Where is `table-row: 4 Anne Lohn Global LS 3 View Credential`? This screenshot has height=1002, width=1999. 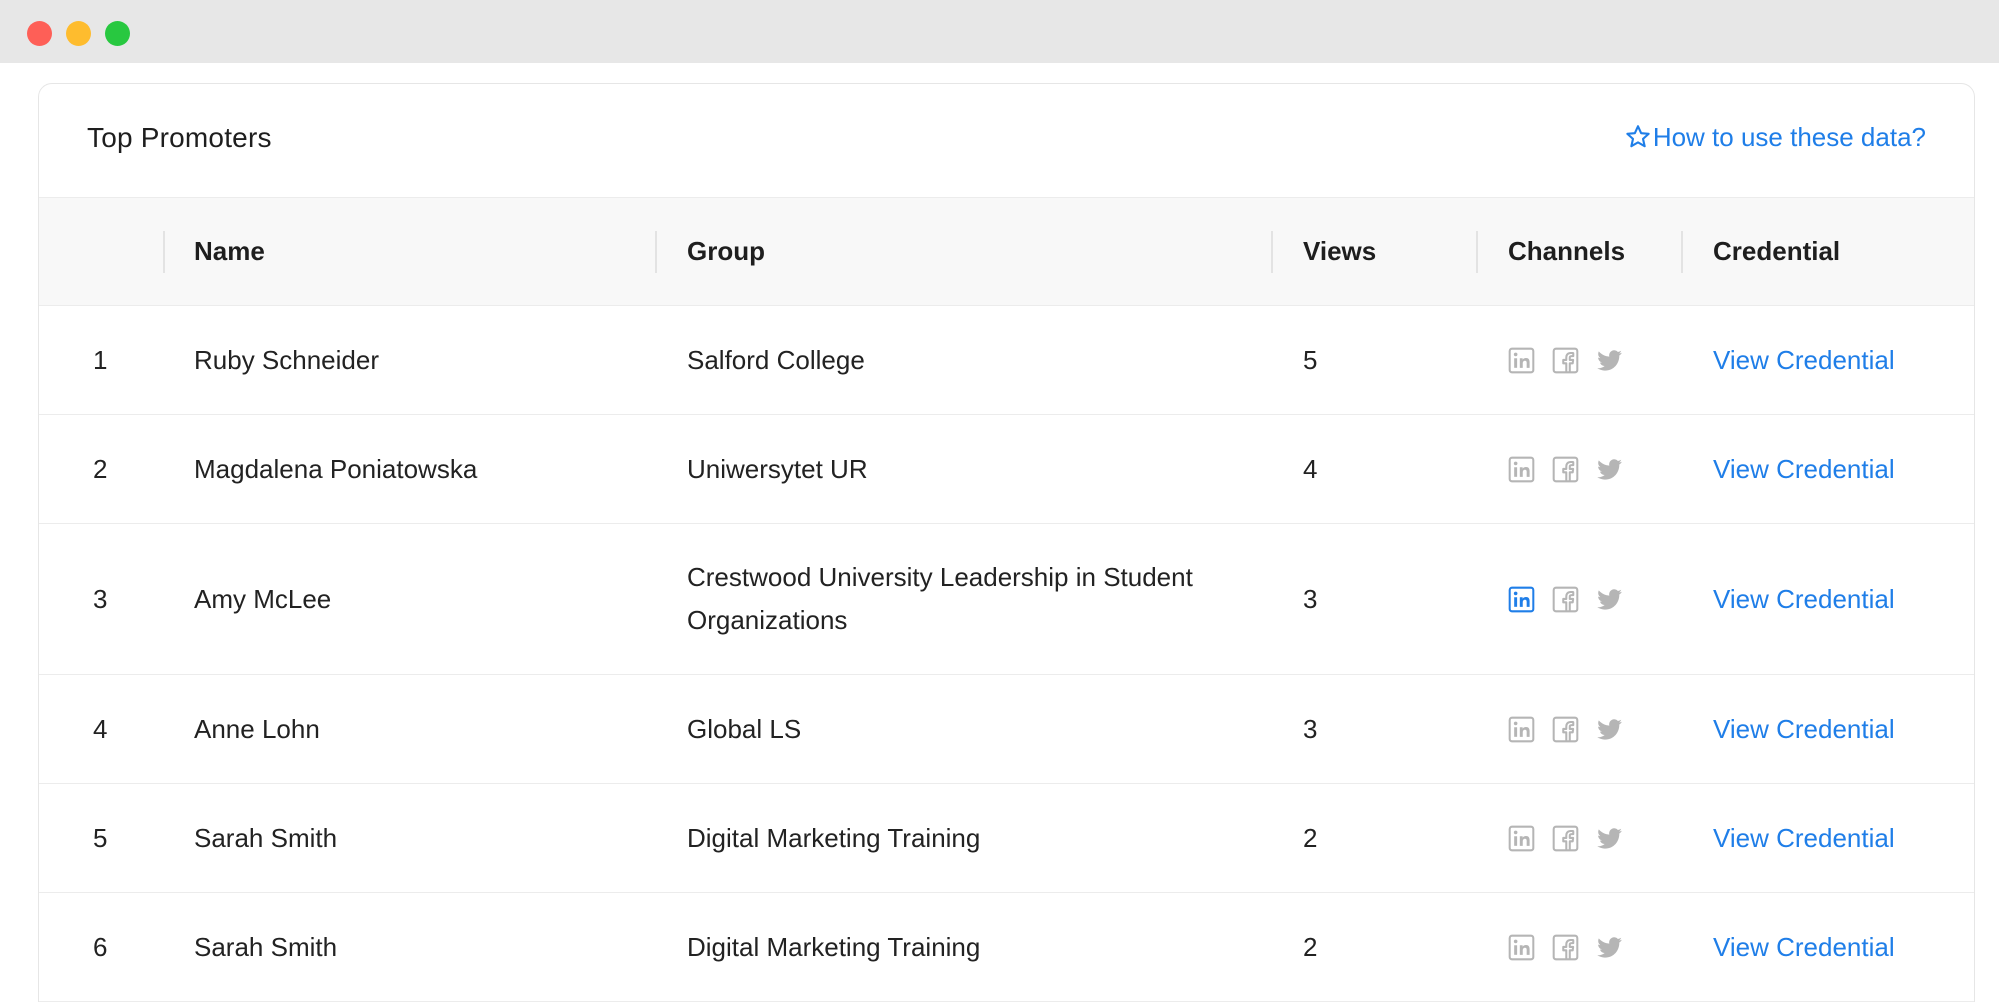
table-row: 4 Anne Lohn Global LS 3 View Credential is located at coordinates (1006, 729).